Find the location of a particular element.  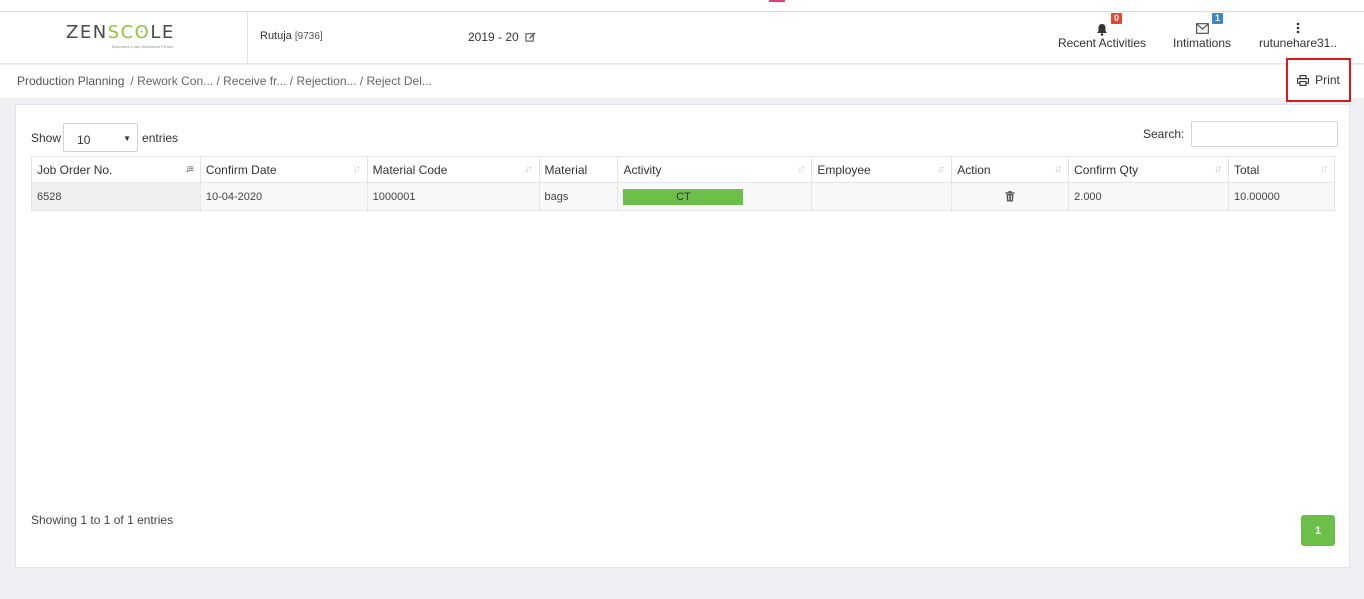

search-control: Search: is located at coordinates (1241, 134).